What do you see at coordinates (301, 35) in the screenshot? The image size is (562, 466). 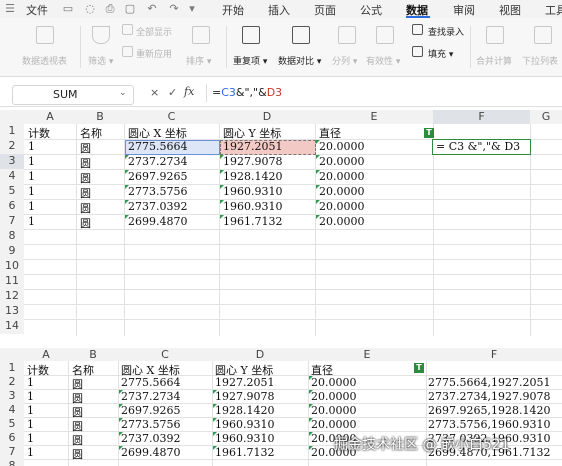 I see `data-compare-icon` at bounding box center [301, 35].